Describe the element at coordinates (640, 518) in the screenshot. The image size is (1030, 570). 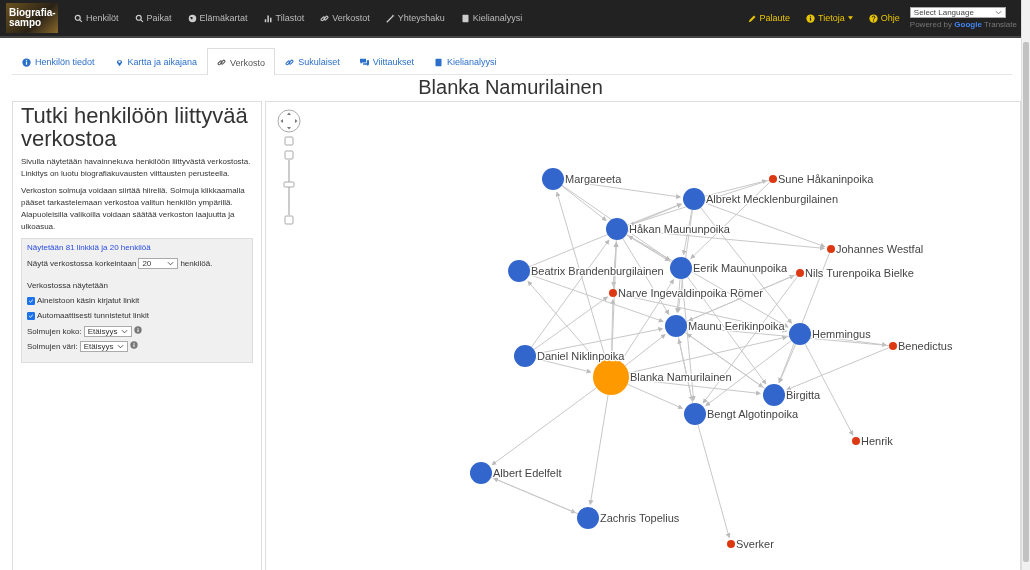
I see `node-label: Zachris Topelius` at that location.